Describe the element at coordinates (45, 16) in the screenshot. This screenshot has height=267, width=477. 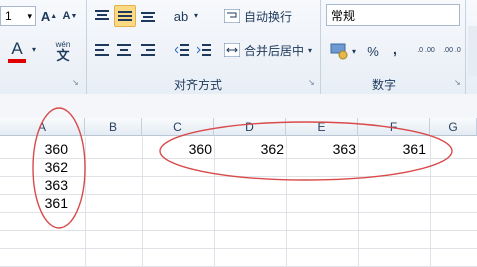
I see `grow-font-label: A` at that location.